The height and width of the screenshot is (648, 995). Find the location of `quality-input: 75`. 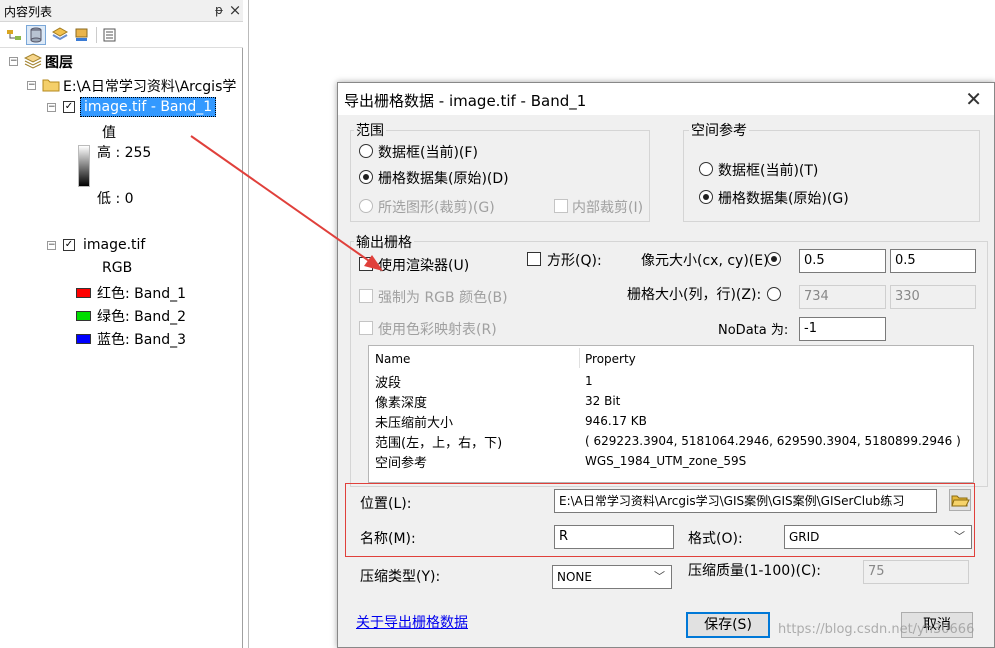

quality-input: 75 is located at coordinates (916, 572).